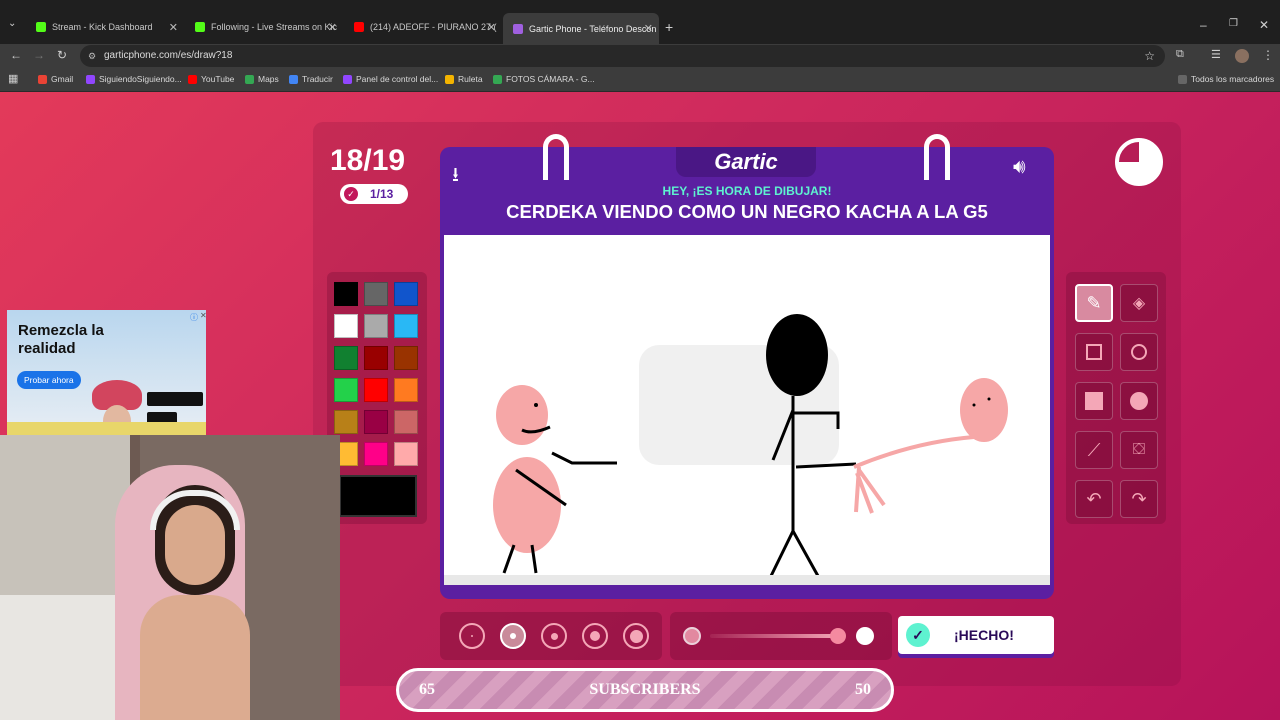  I want to click on youtube-icon, so click(359, 27).